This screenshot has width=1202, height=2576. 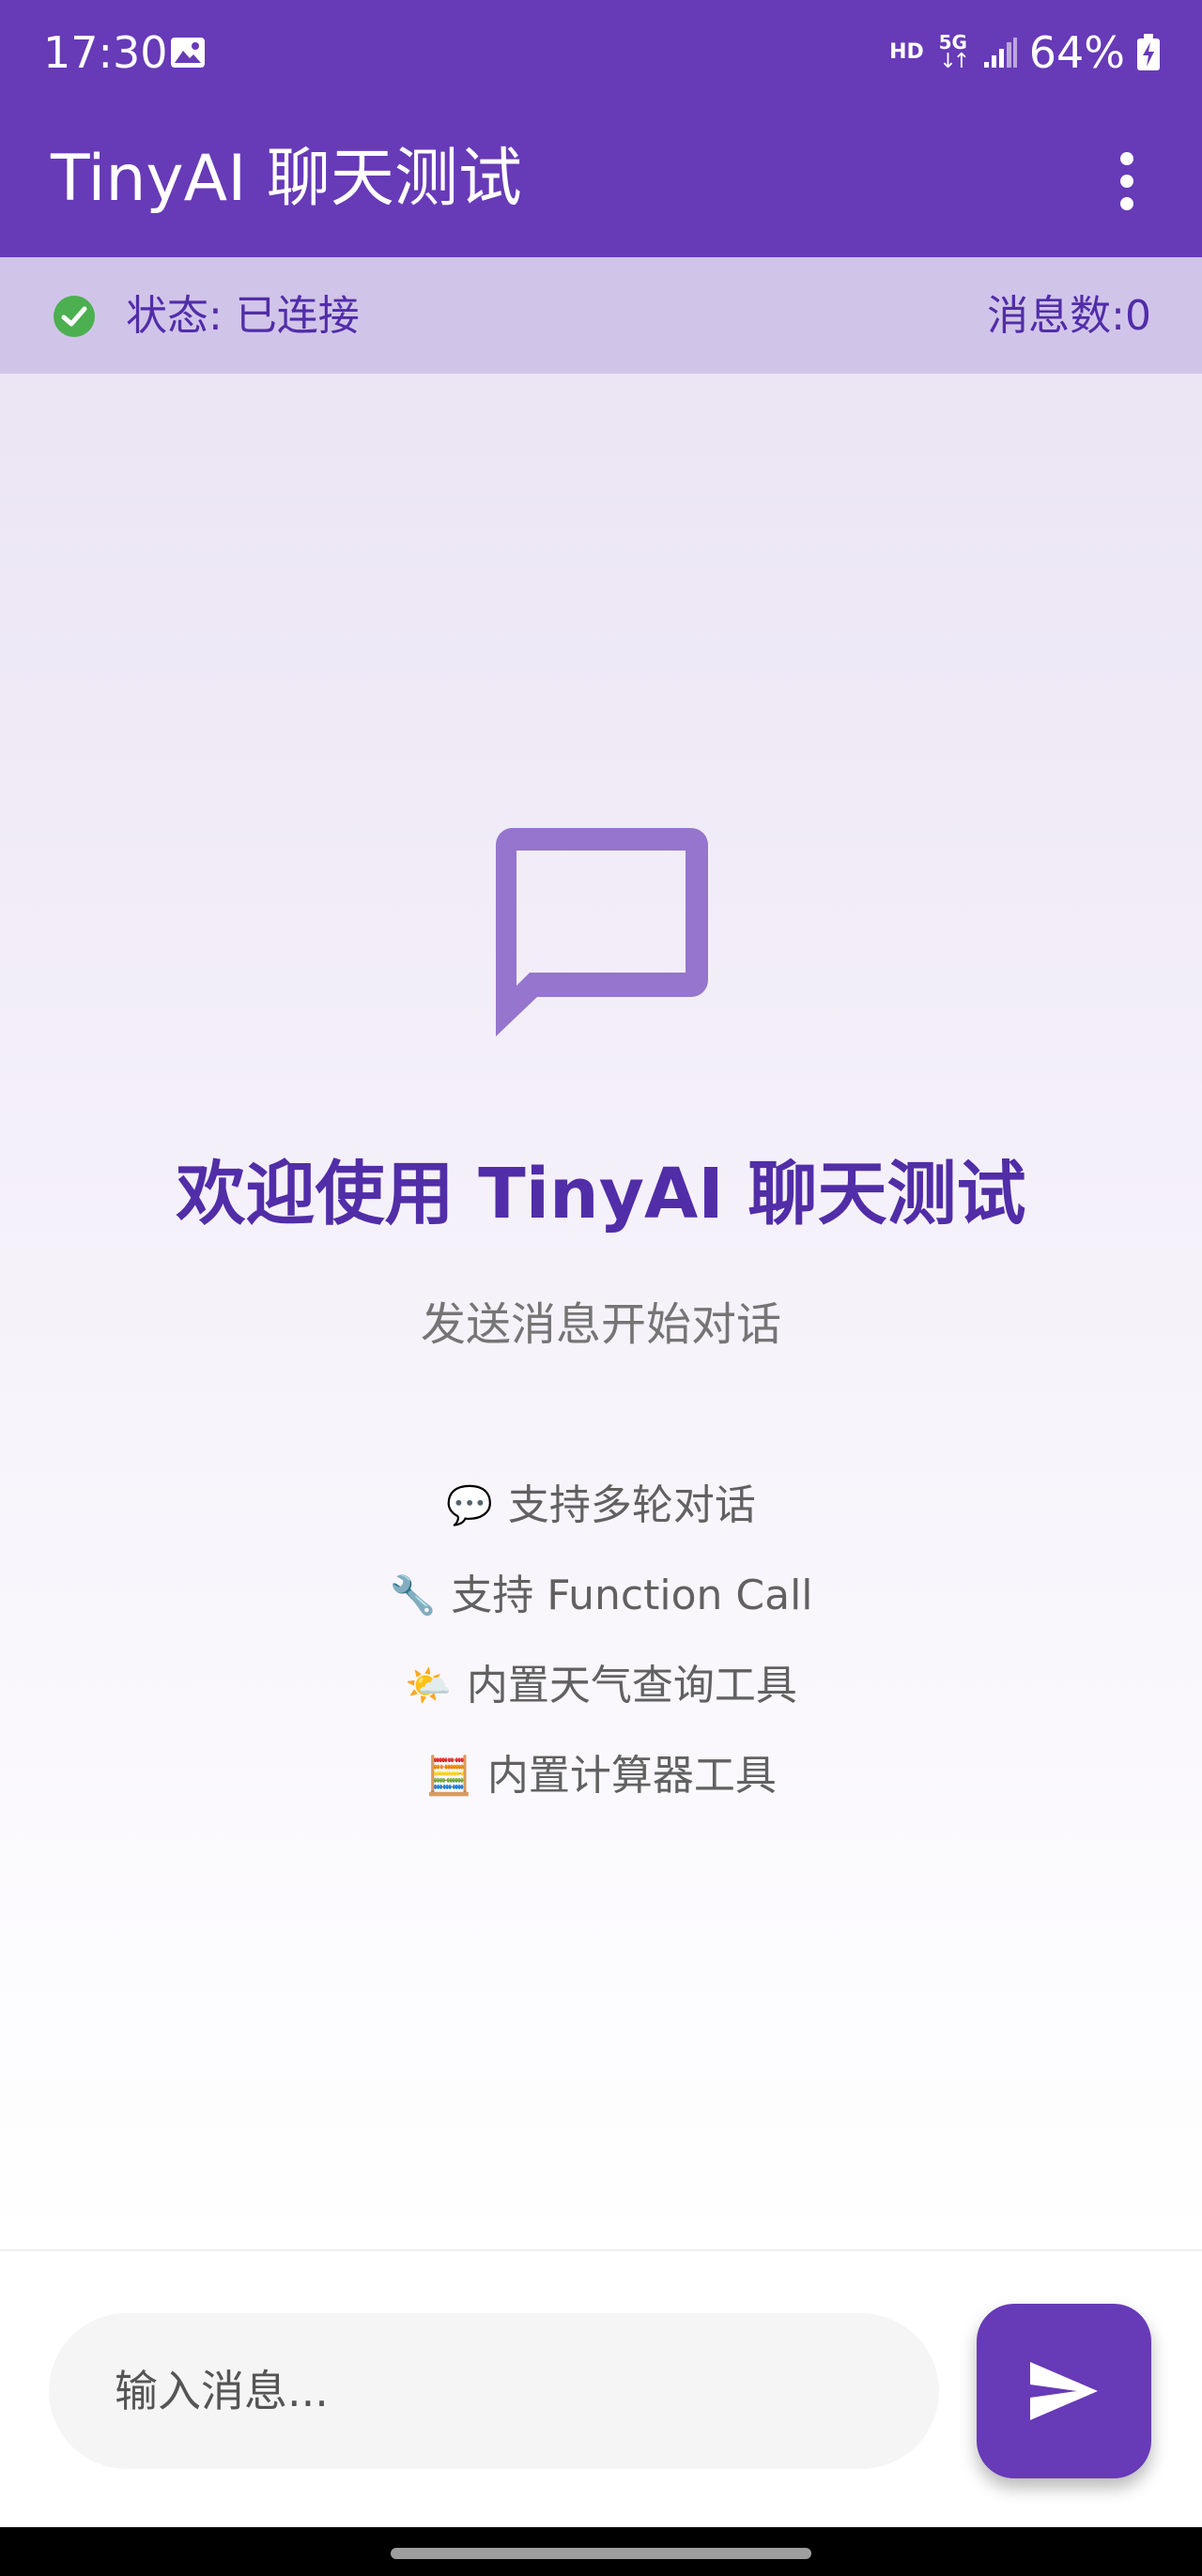 I want to click on network-label: 5G, so click(x=952, y=43).